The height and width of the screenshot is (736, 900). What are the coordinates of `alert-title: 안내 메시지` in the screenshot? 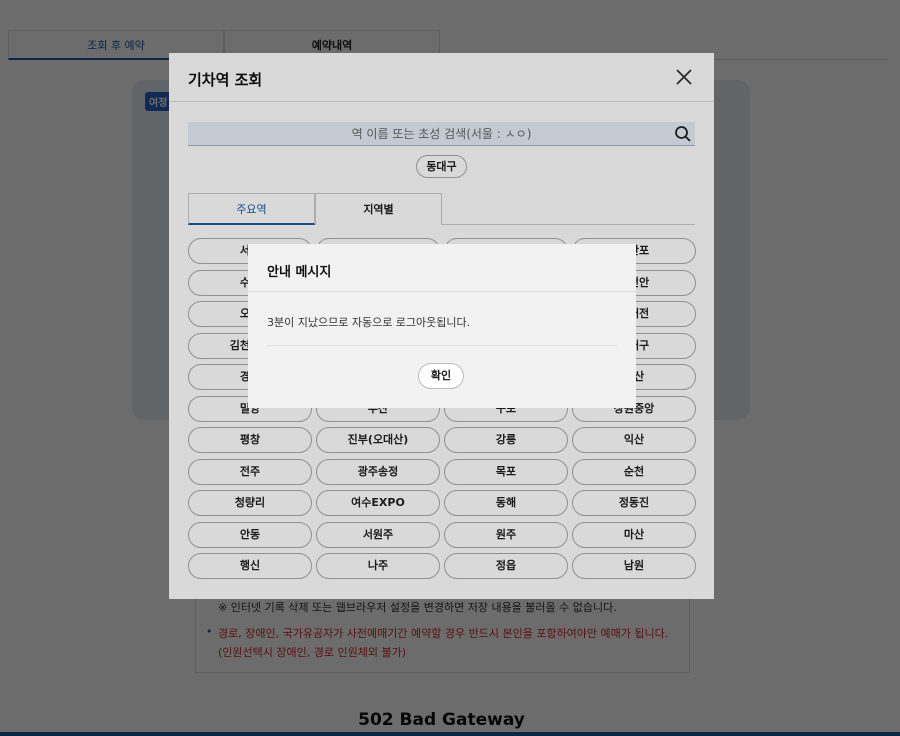 It's located at (299, 272).